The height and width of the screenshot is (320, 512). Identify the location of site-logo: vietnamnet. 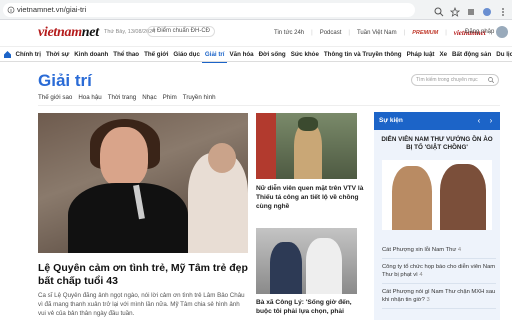
(68, 33).